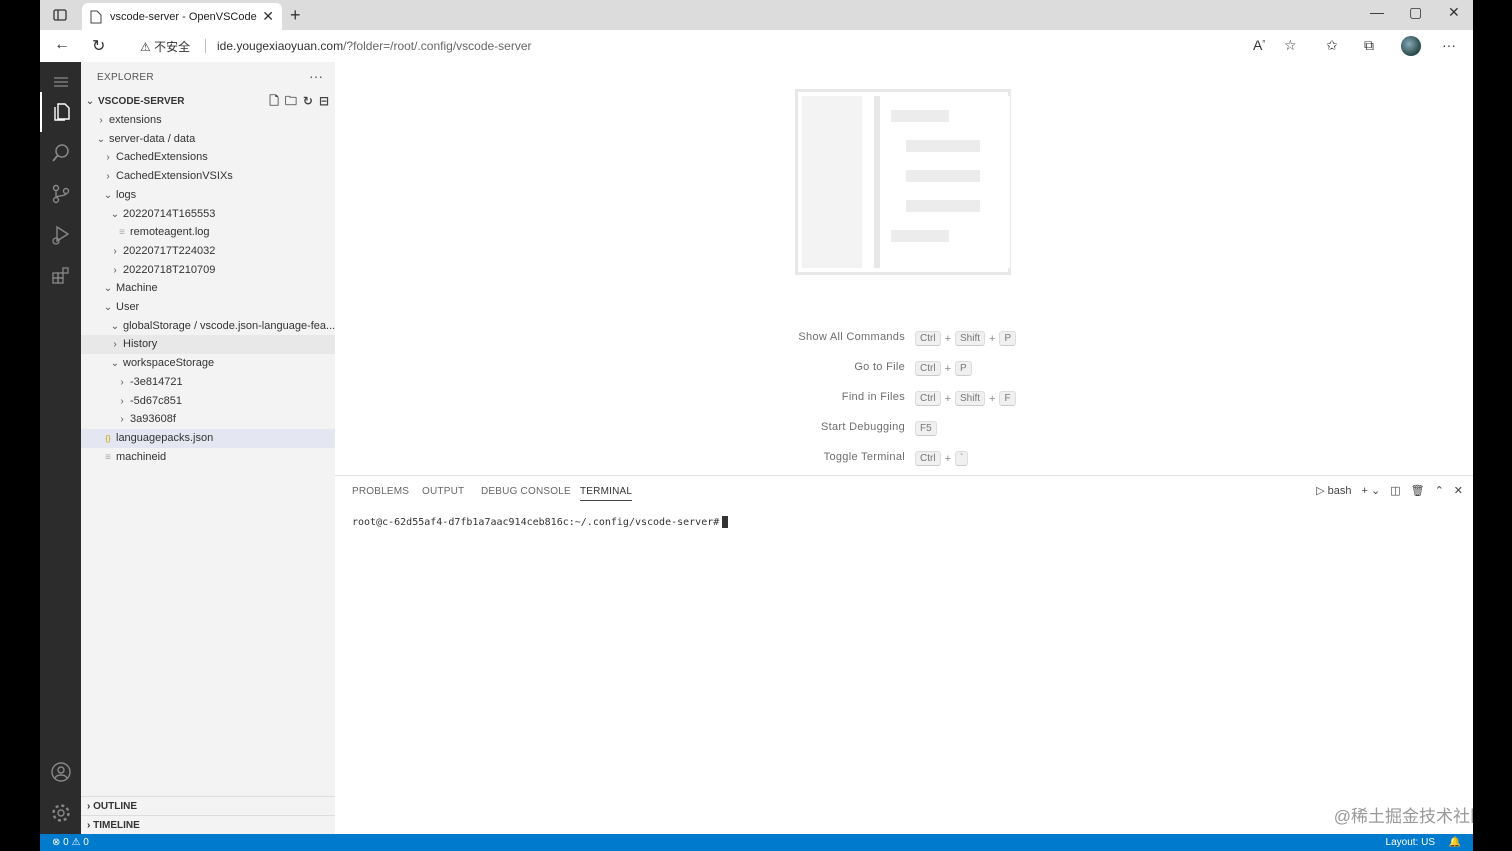  Describe the element at coordinates (208, 157) in the screenshot. I see `tree-folder: › CachedExtensions` at that location.